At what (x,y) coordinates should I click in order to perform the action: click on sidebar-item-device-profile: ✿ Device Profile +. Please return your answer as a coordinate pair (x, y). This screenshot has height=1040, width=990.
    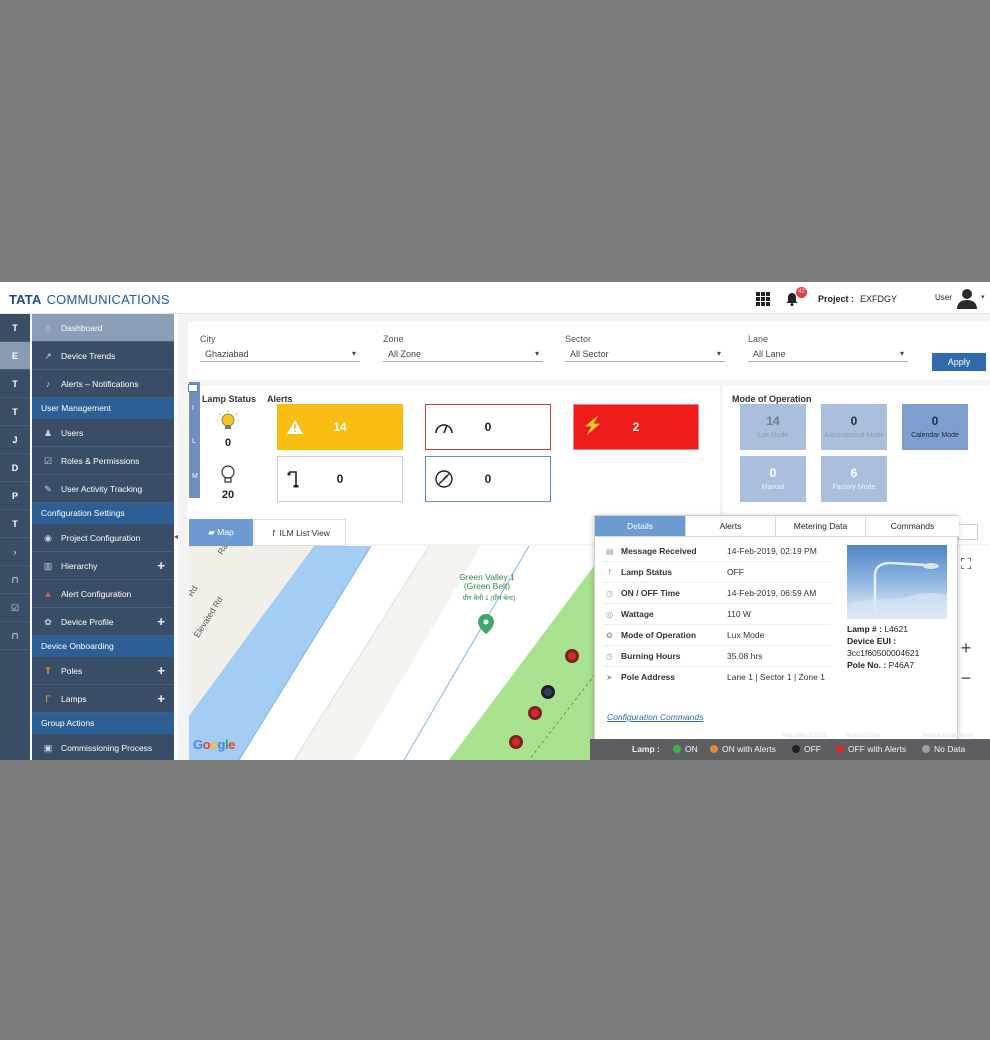
    Looking at the image, I should click on (103, 622).